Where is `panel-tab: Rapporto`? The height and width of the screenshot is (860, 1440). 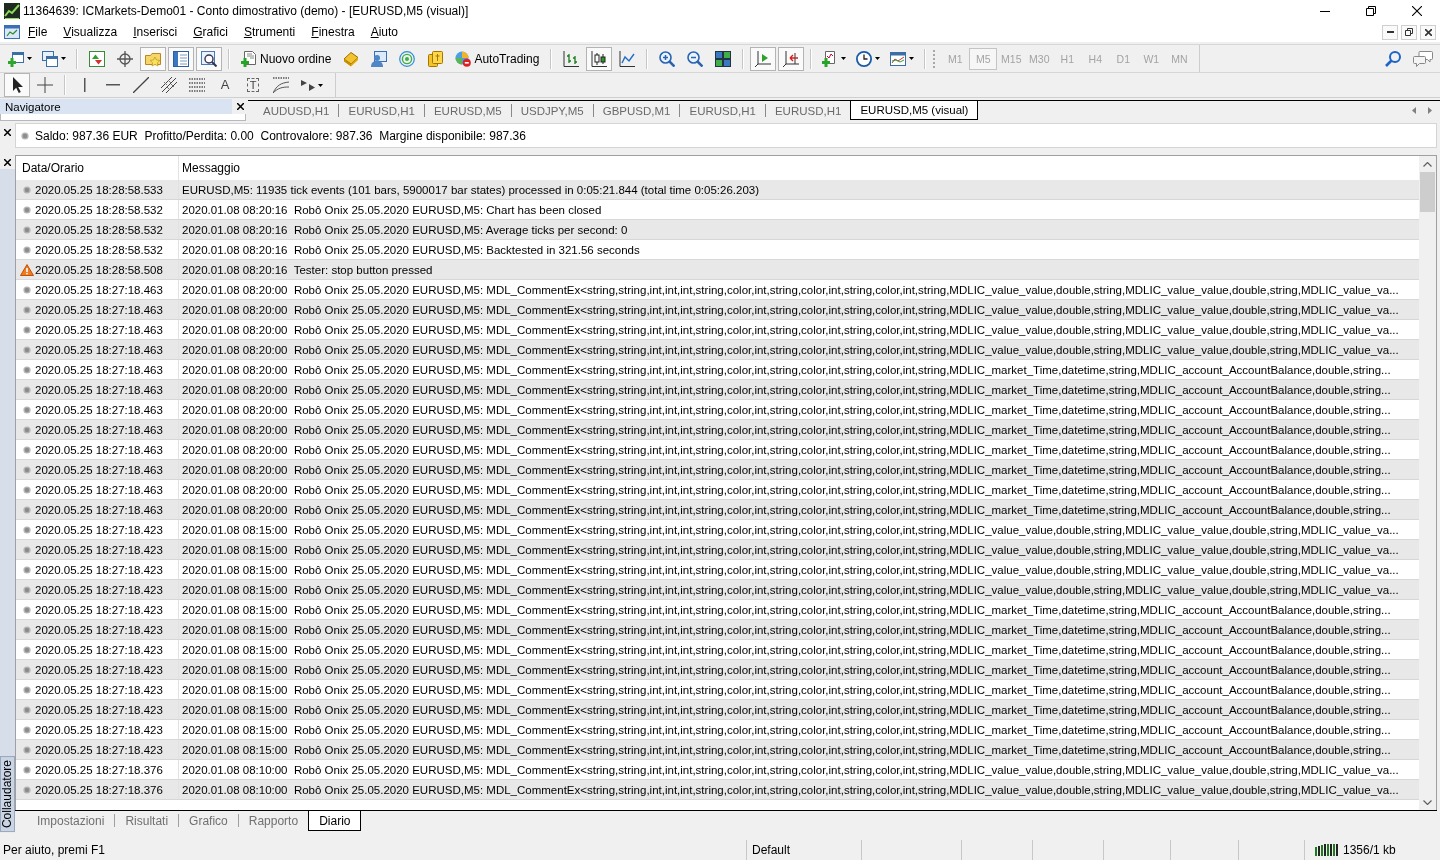
panel-tab: Rapporto is located at coordinates (273, 820).